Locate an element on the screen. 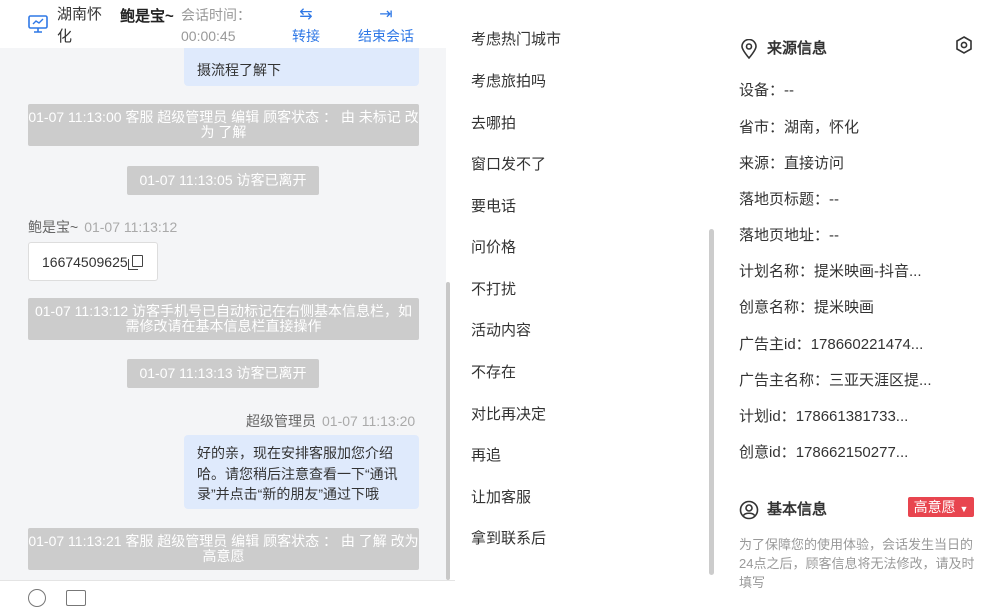 Image resolution: width=993 pixels, height=607 pixels. quick-reply-item: 再追 is located at coordinates (486, 454).